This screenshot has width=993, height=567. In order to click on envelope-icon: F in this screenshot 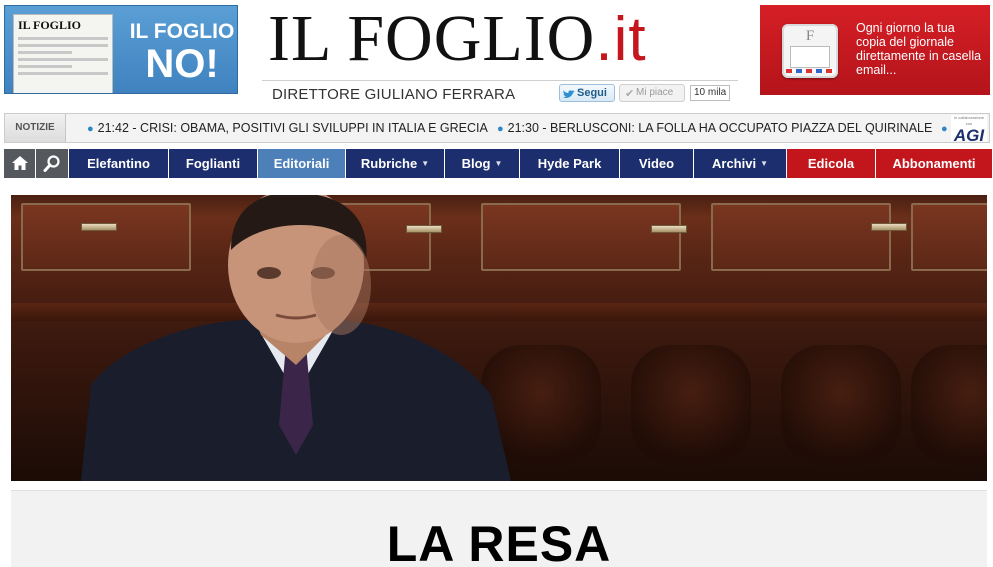, I will do `click(810, 51)`.